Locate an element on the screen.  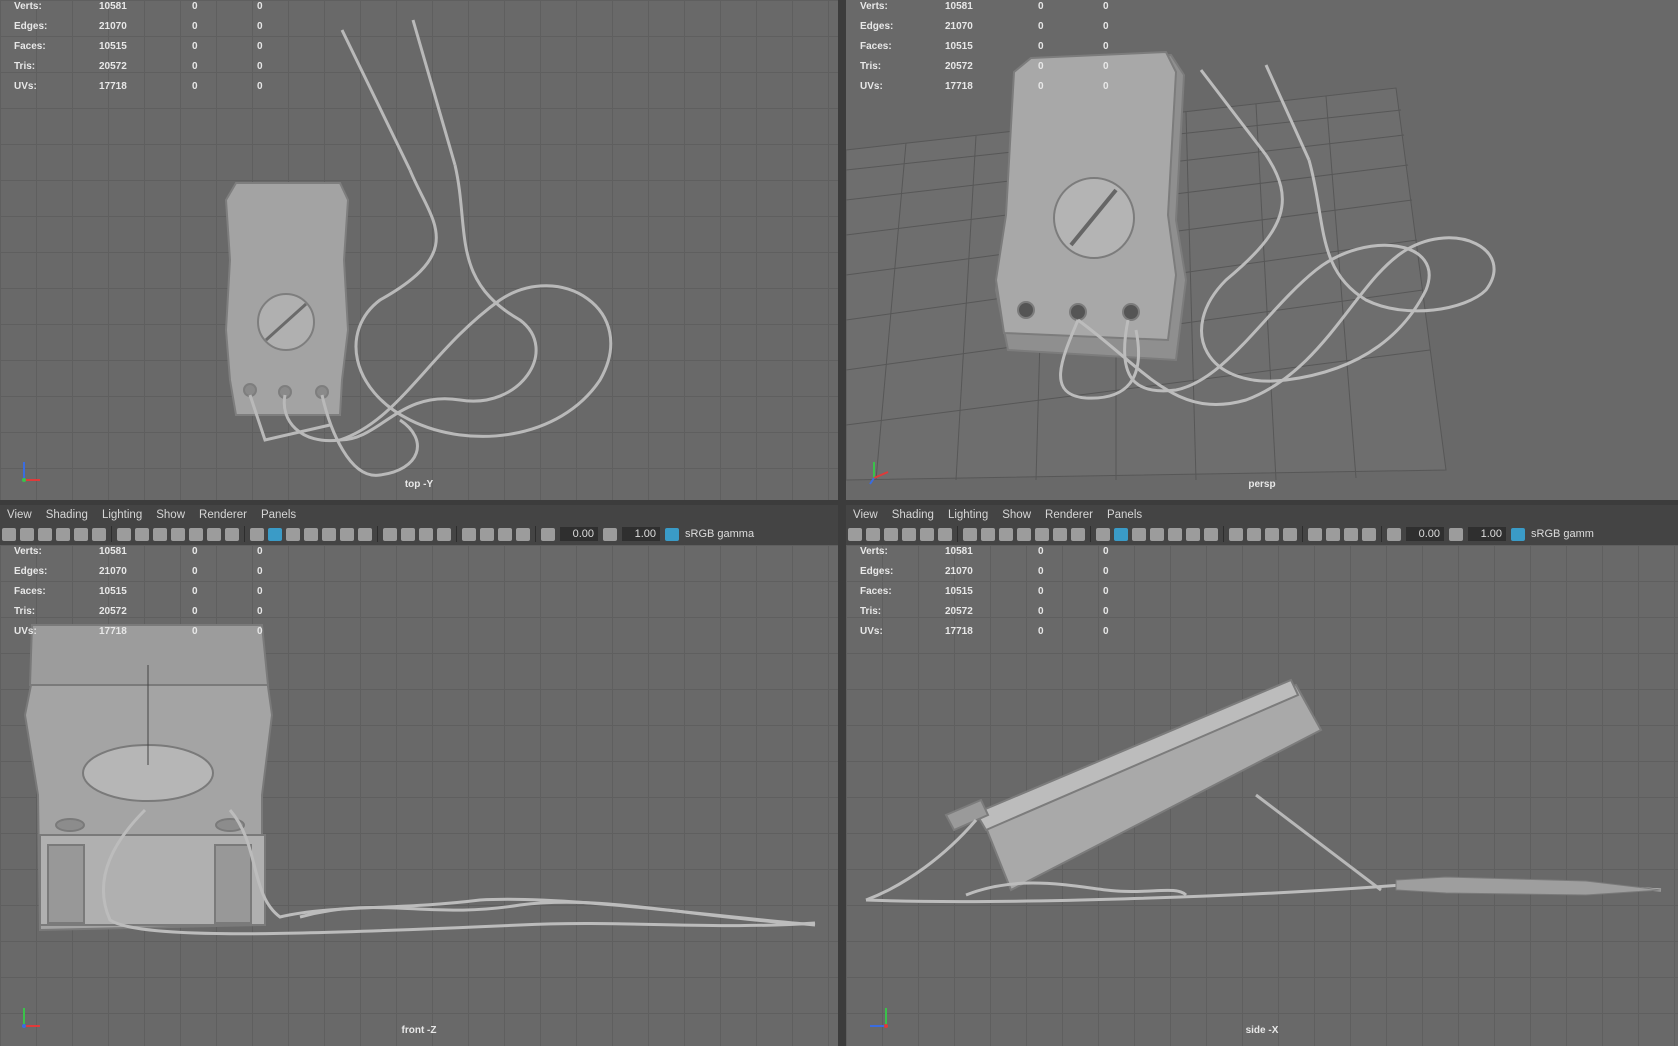
stat-label: Edges: is located at coordinates (877, 571).